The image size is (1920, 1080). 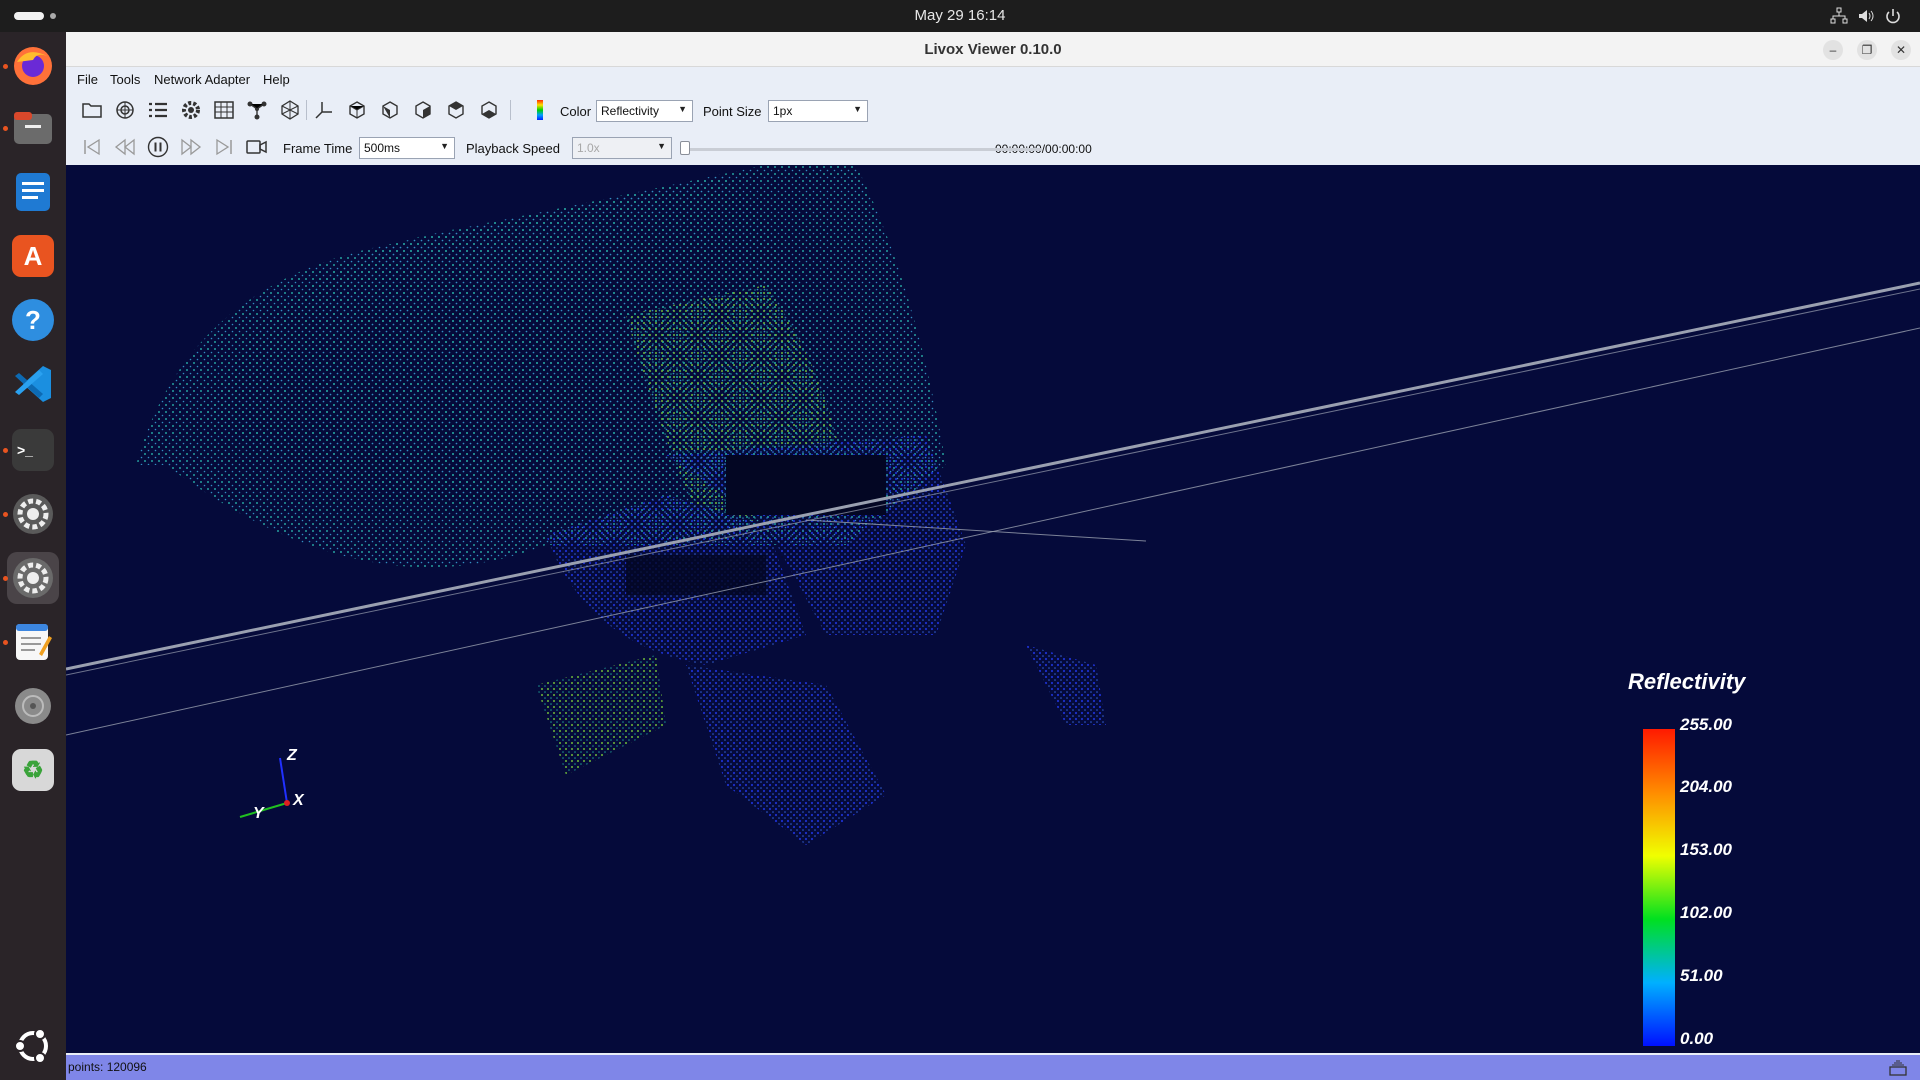 What do you see at coordinates (107, 1067) in the screenshot?
I see `point-count: points: 120096` at bounding box center [107, 1067].